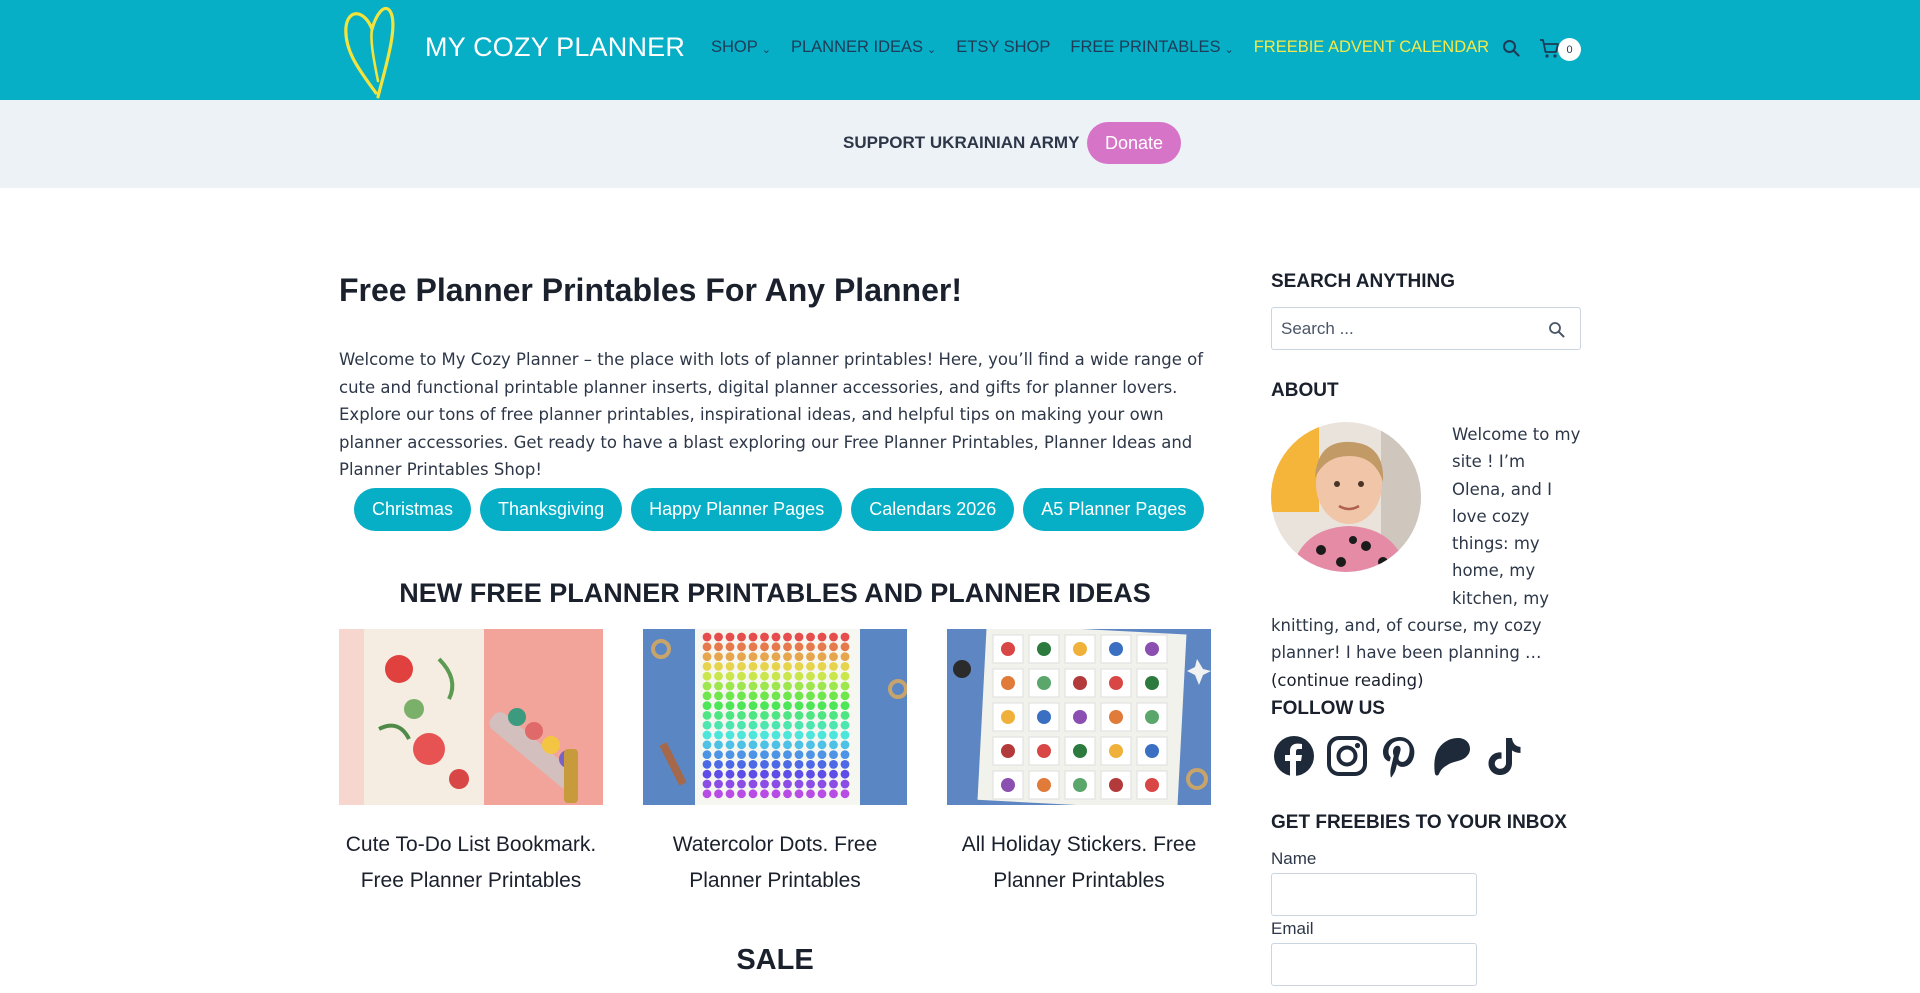 The image size is (1920, 993). What do you see at coordinates (1374, 964) in the screenshot?
I see `email-field` at bounding box center [1374, 964].